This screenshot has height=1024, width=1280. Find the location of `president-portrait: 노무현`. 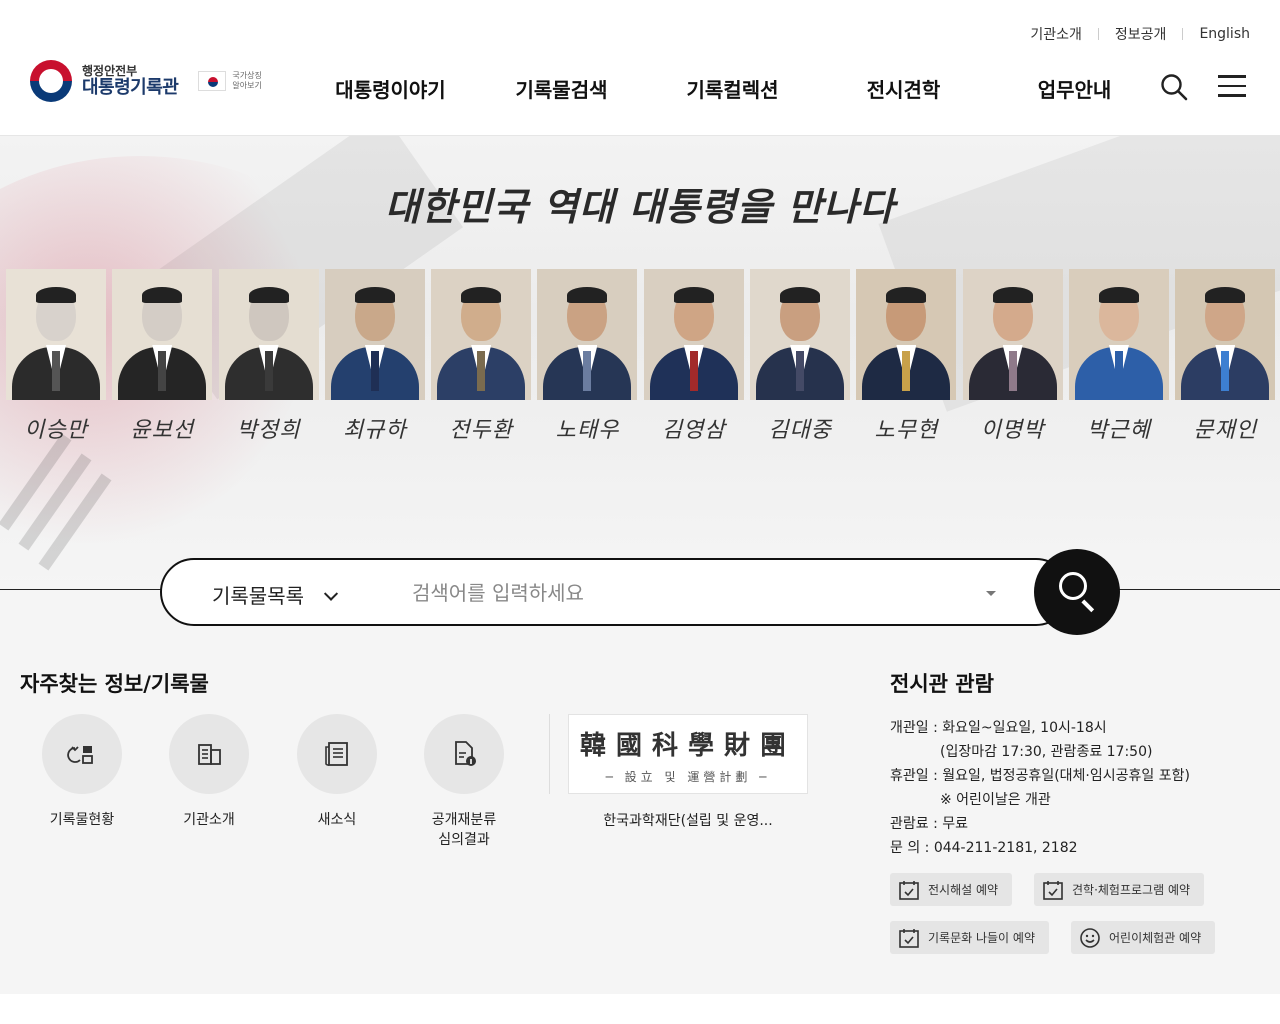

president-portrait: 노무현 is located at coordinates (906, 367).